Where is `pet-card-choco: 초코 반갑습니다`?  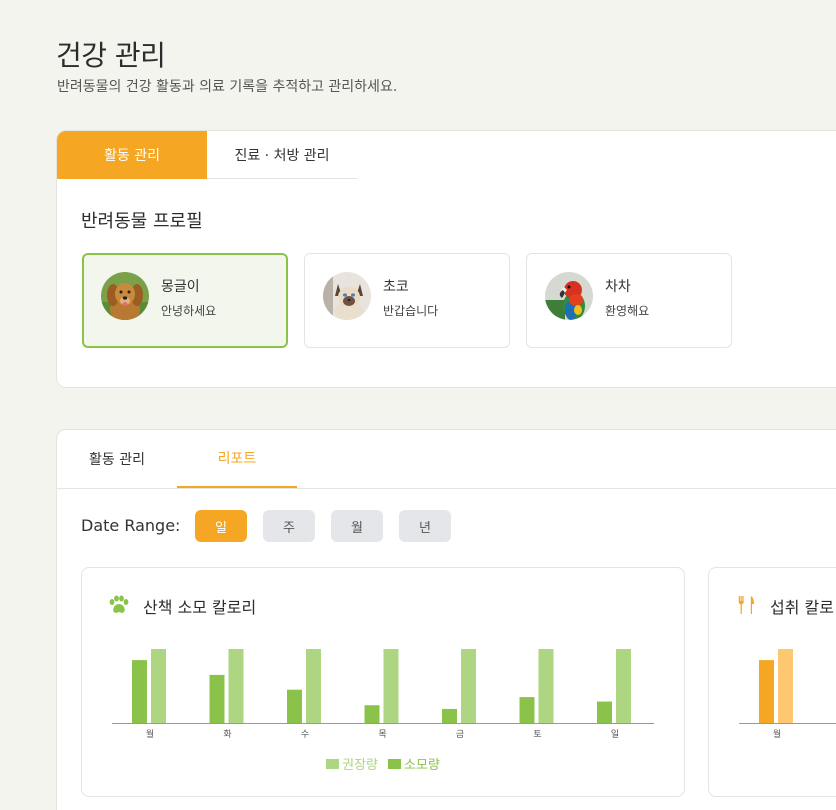
pet-card-choco: 초코 반갑습니다 is located at coordinates (407, 300).